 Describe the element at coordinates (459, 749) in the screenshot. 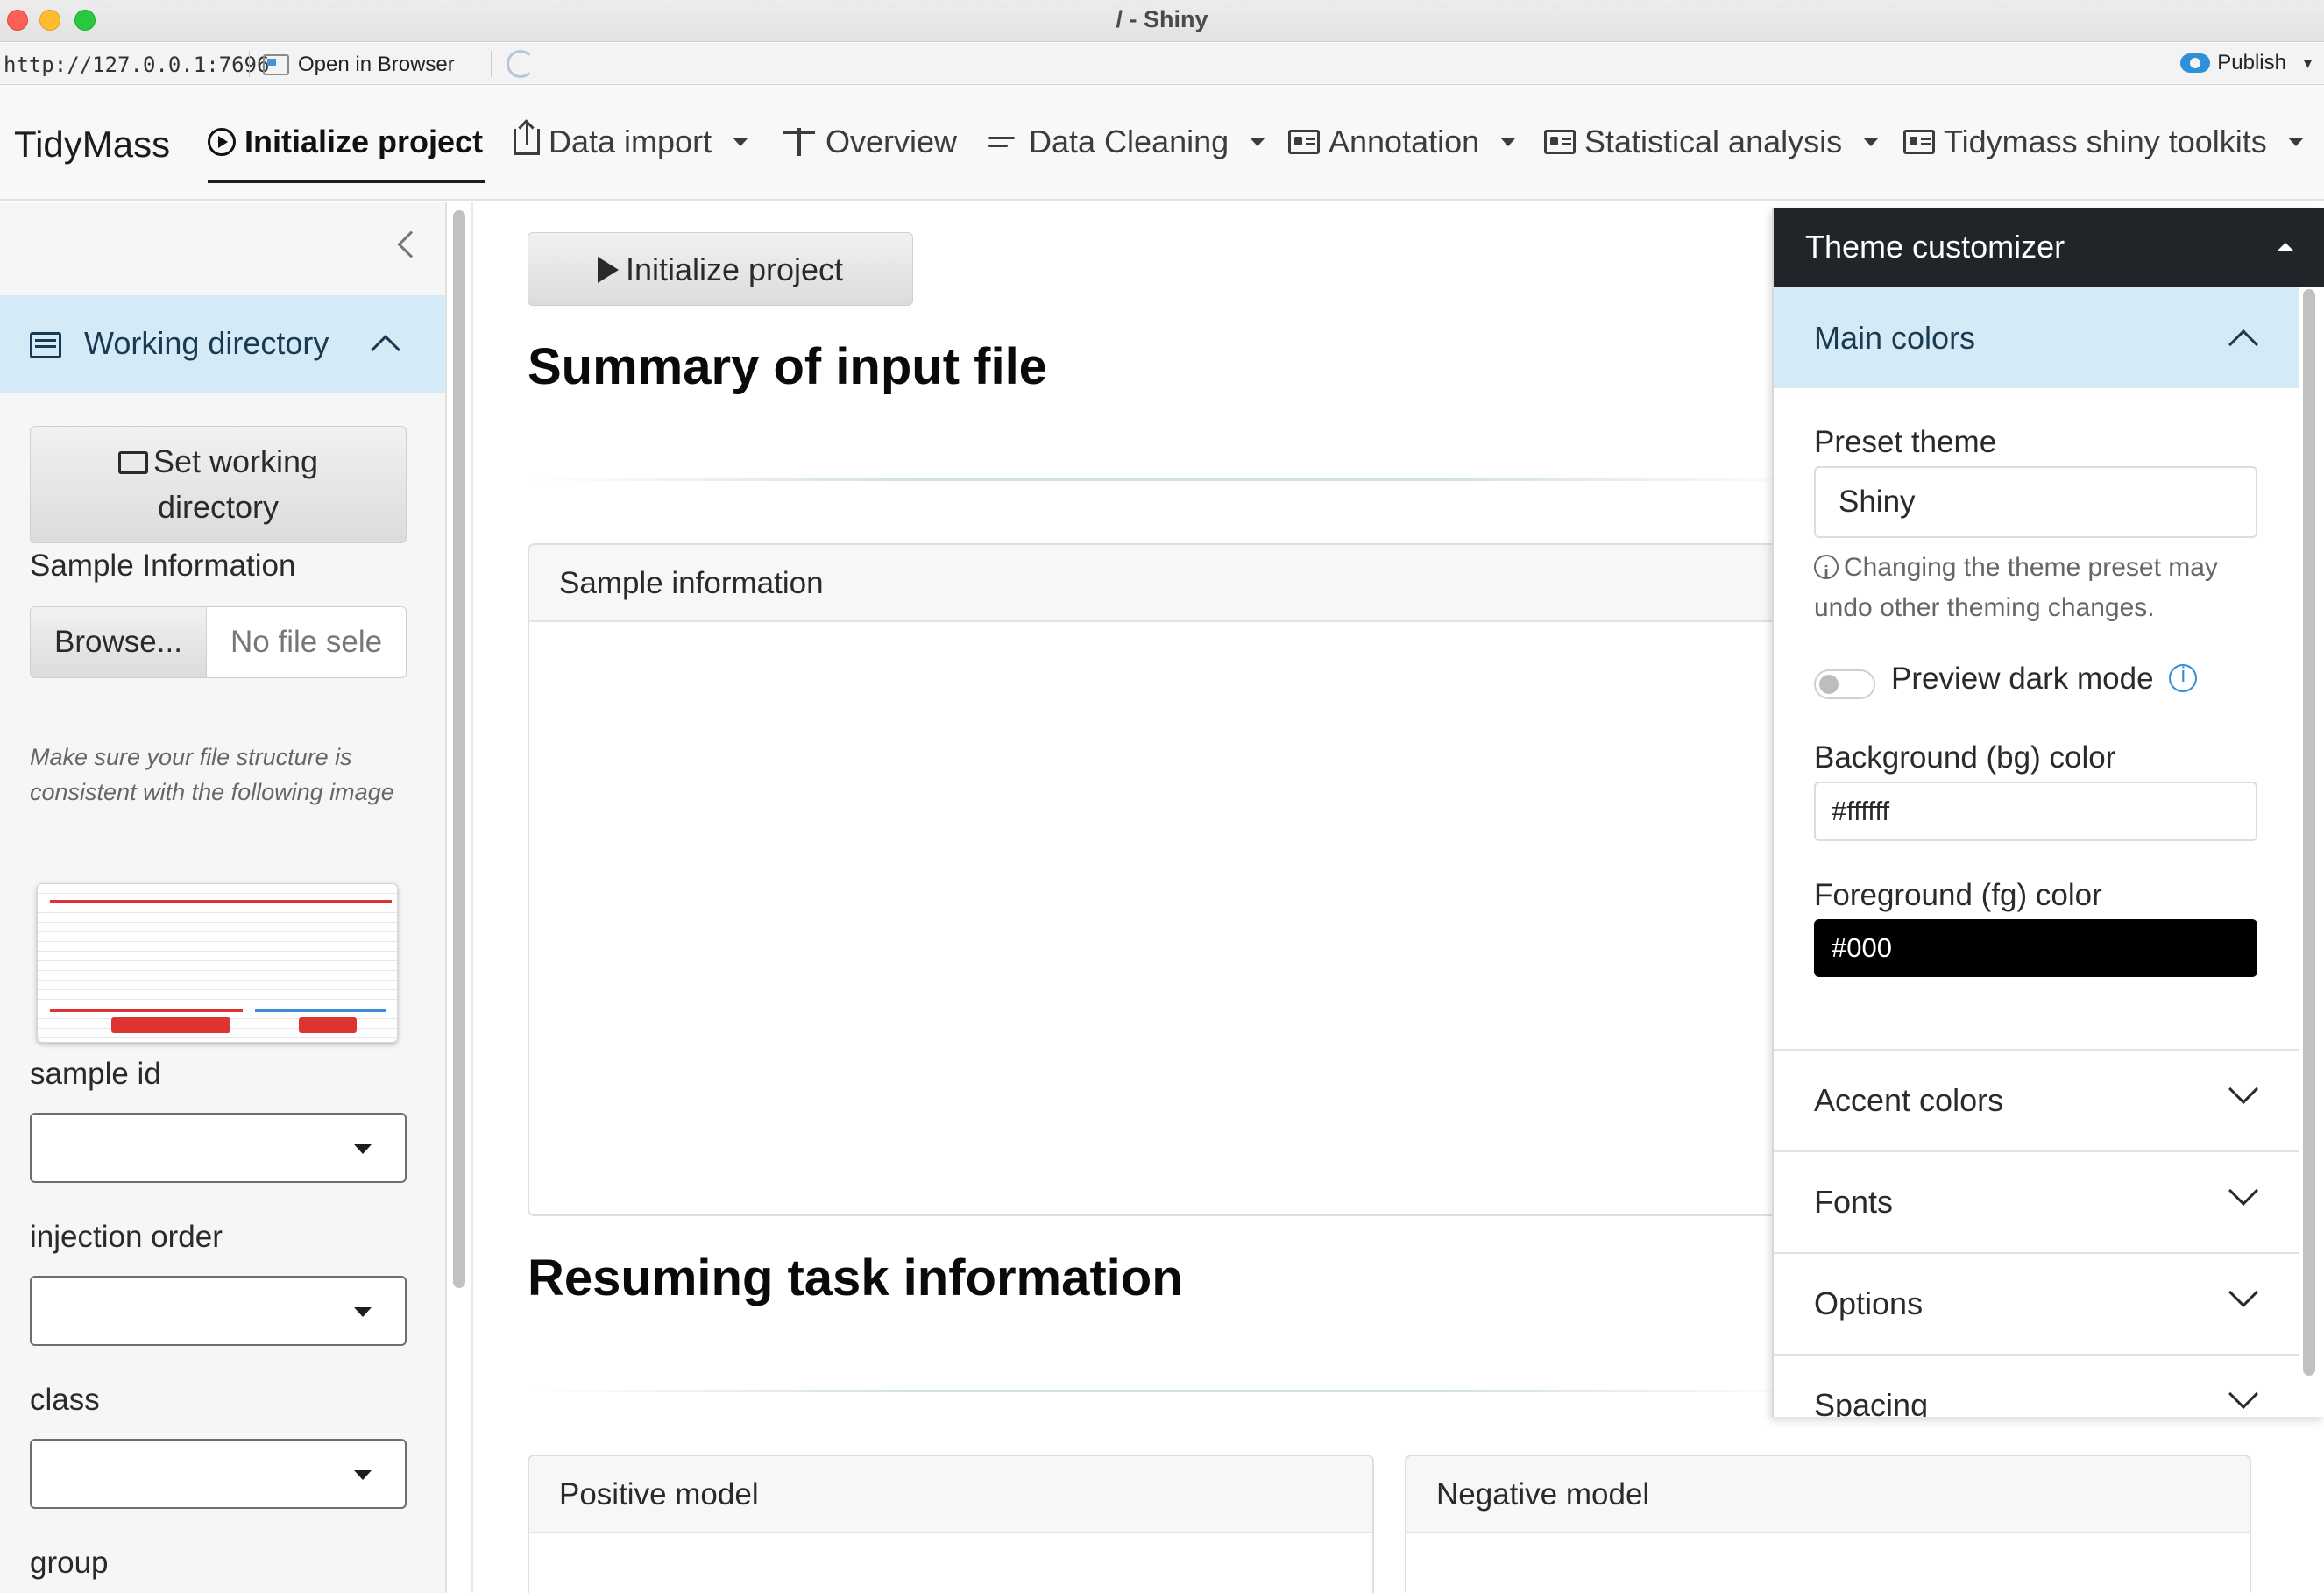

I see `sidebar-scrollbar` at that location.